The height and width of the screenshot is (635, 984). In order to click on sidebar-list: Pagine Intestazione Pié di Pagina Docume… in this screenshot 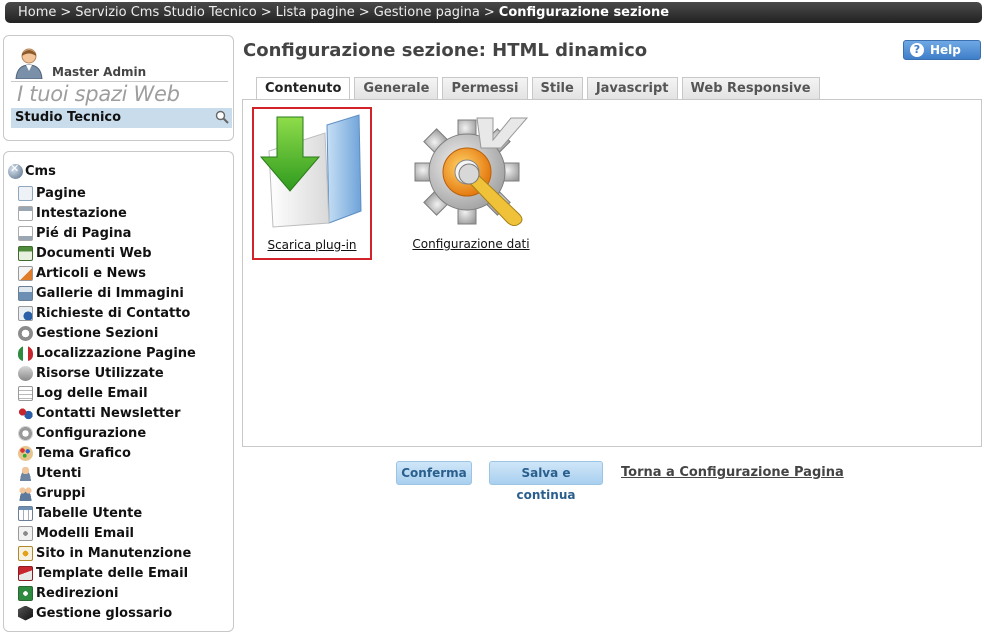, I will do `click(107, 403)`.